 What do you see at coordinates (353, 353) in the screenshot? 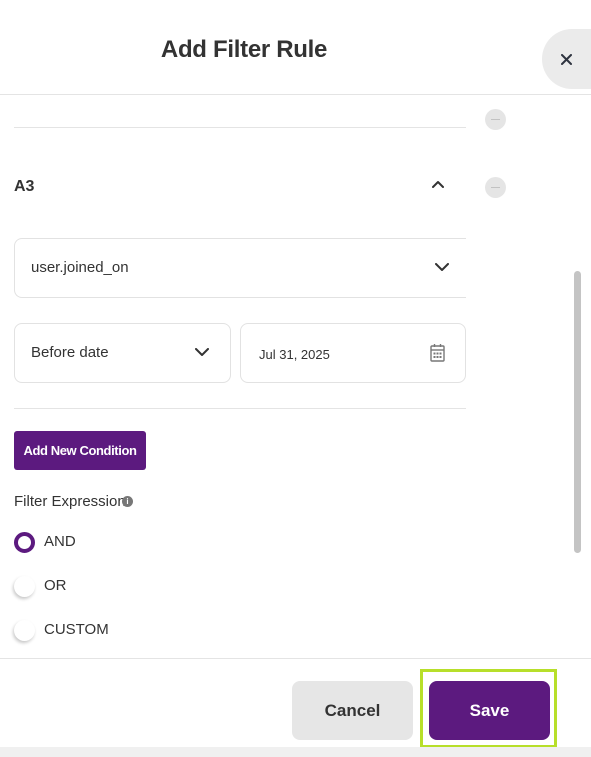
I see `date-picker-field: Jul 31, 2025` at bounding box center [353, 353].